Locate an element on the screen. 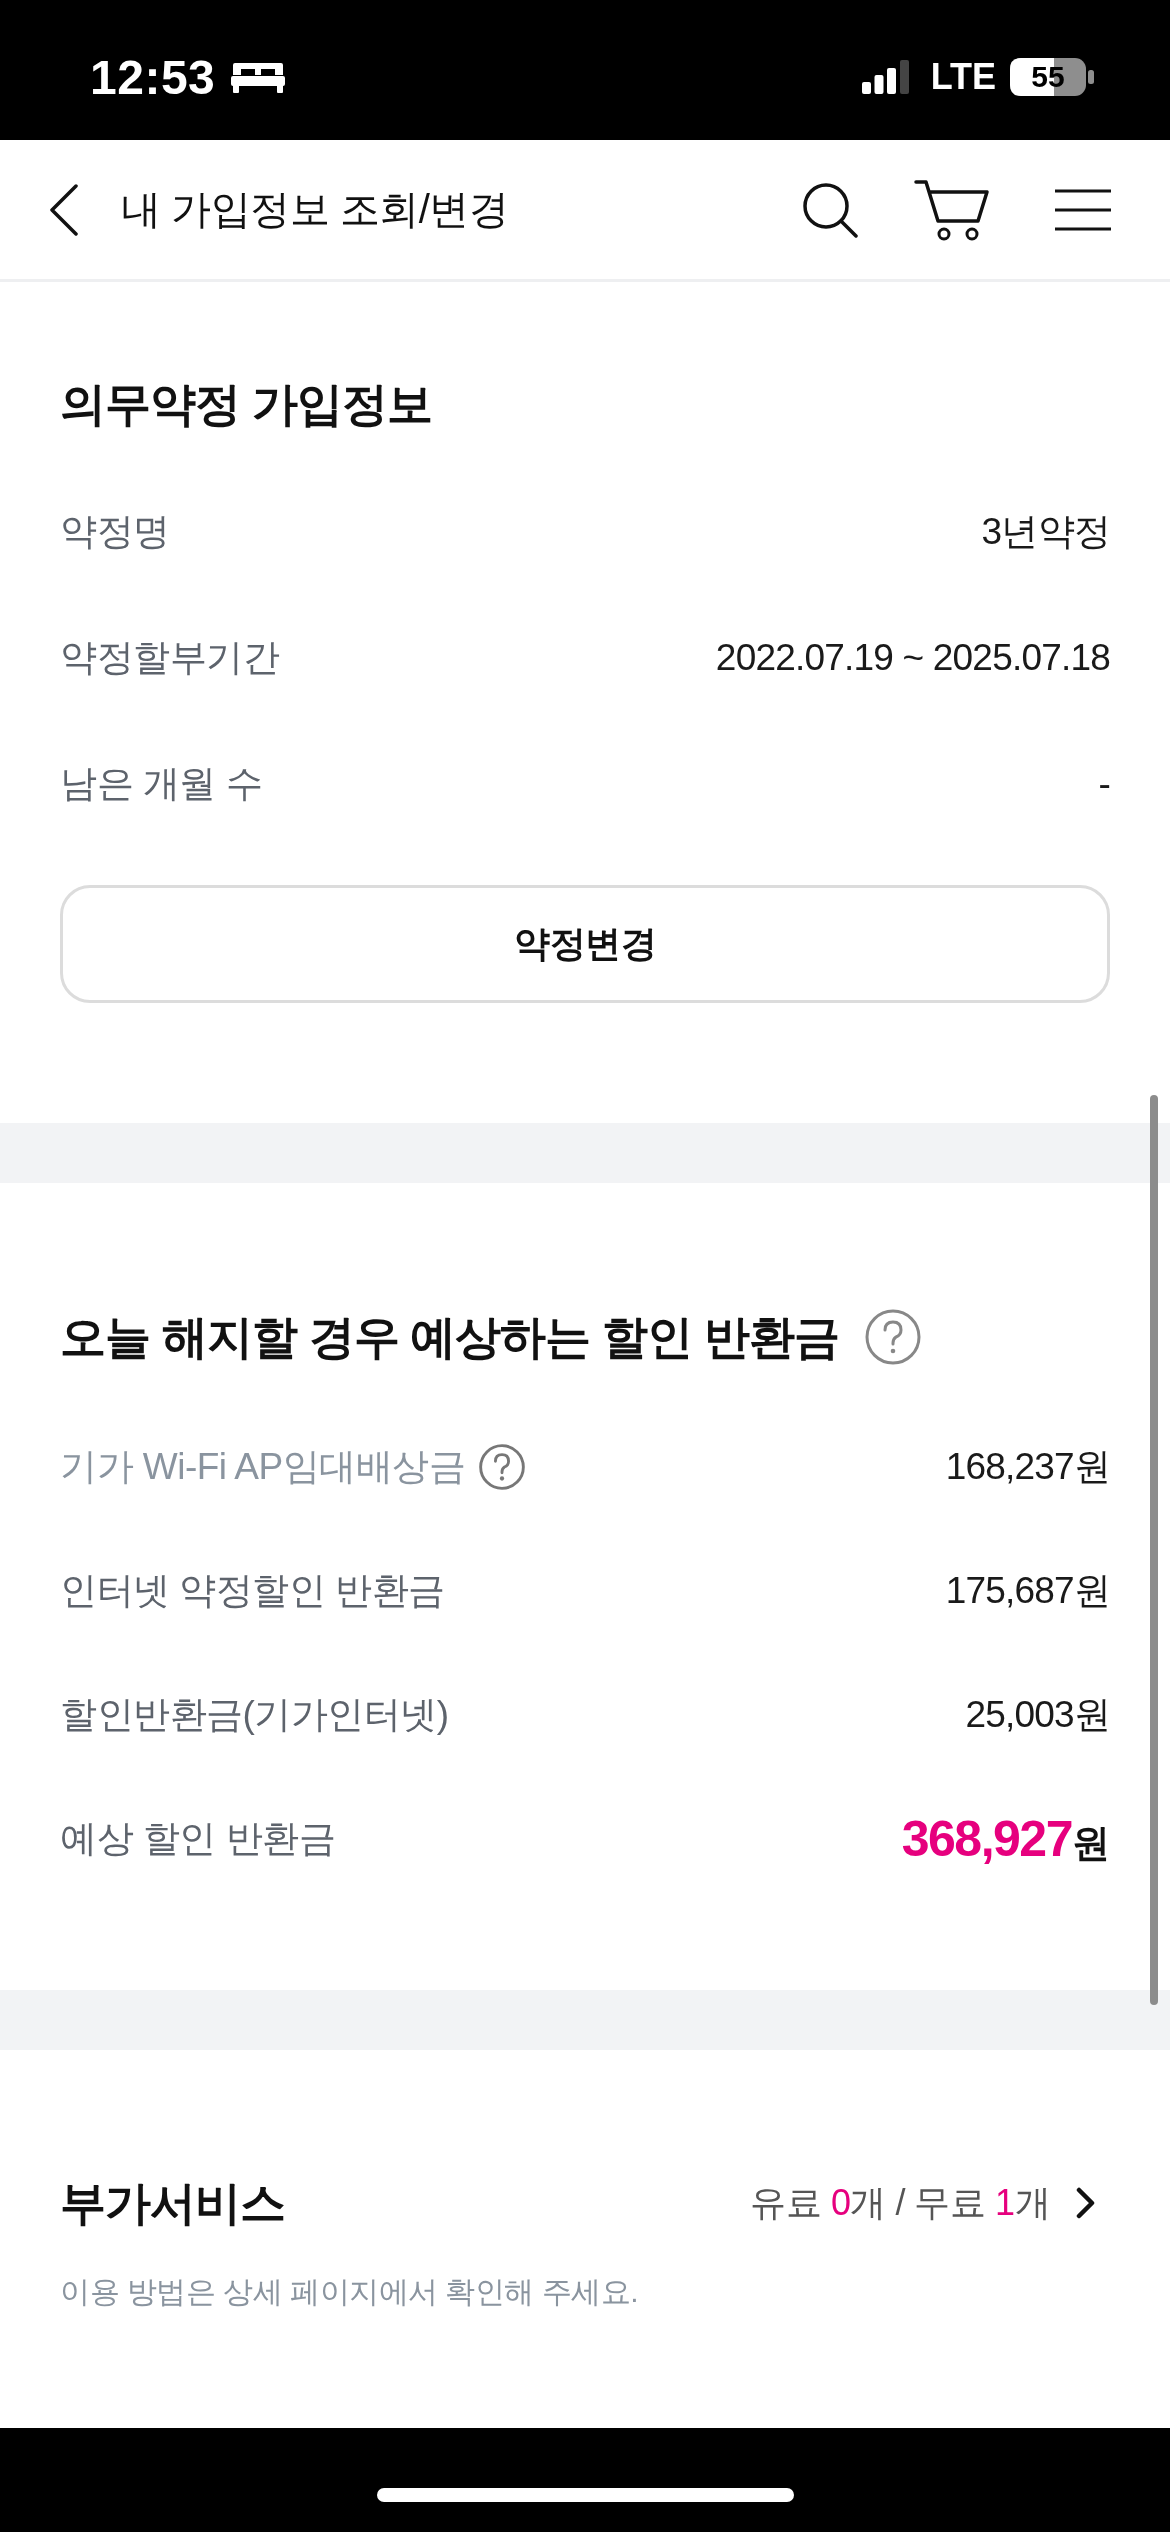 This screenshot has width=1170, height=2532. row-value: 3년약정 is located at coordinates (1045, 532).